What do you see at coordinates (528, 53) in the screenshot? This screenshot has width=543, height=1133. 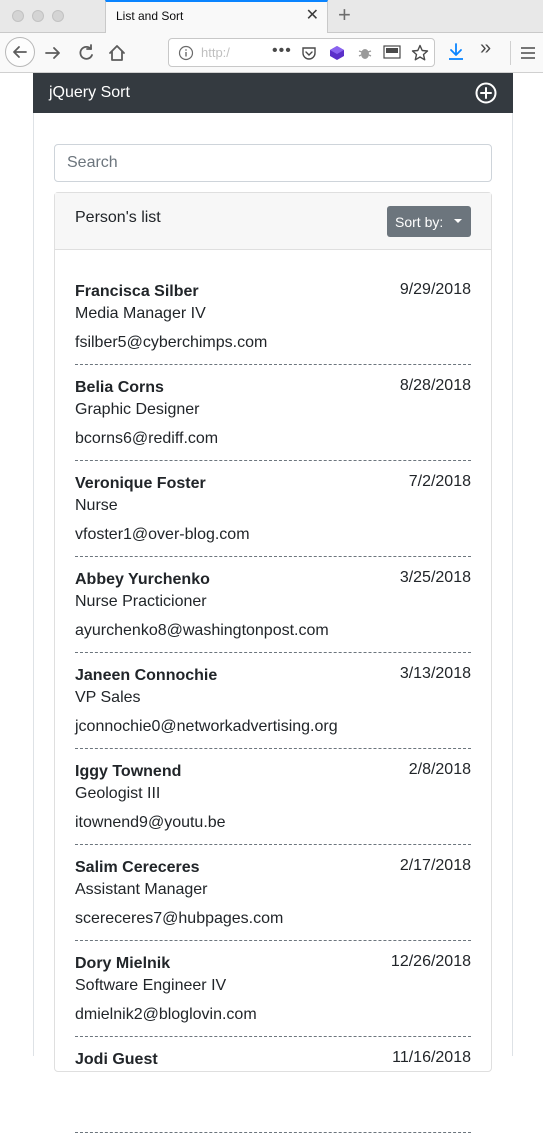 I see `hamburger-menu-icon` at bounding box center [528, 53].